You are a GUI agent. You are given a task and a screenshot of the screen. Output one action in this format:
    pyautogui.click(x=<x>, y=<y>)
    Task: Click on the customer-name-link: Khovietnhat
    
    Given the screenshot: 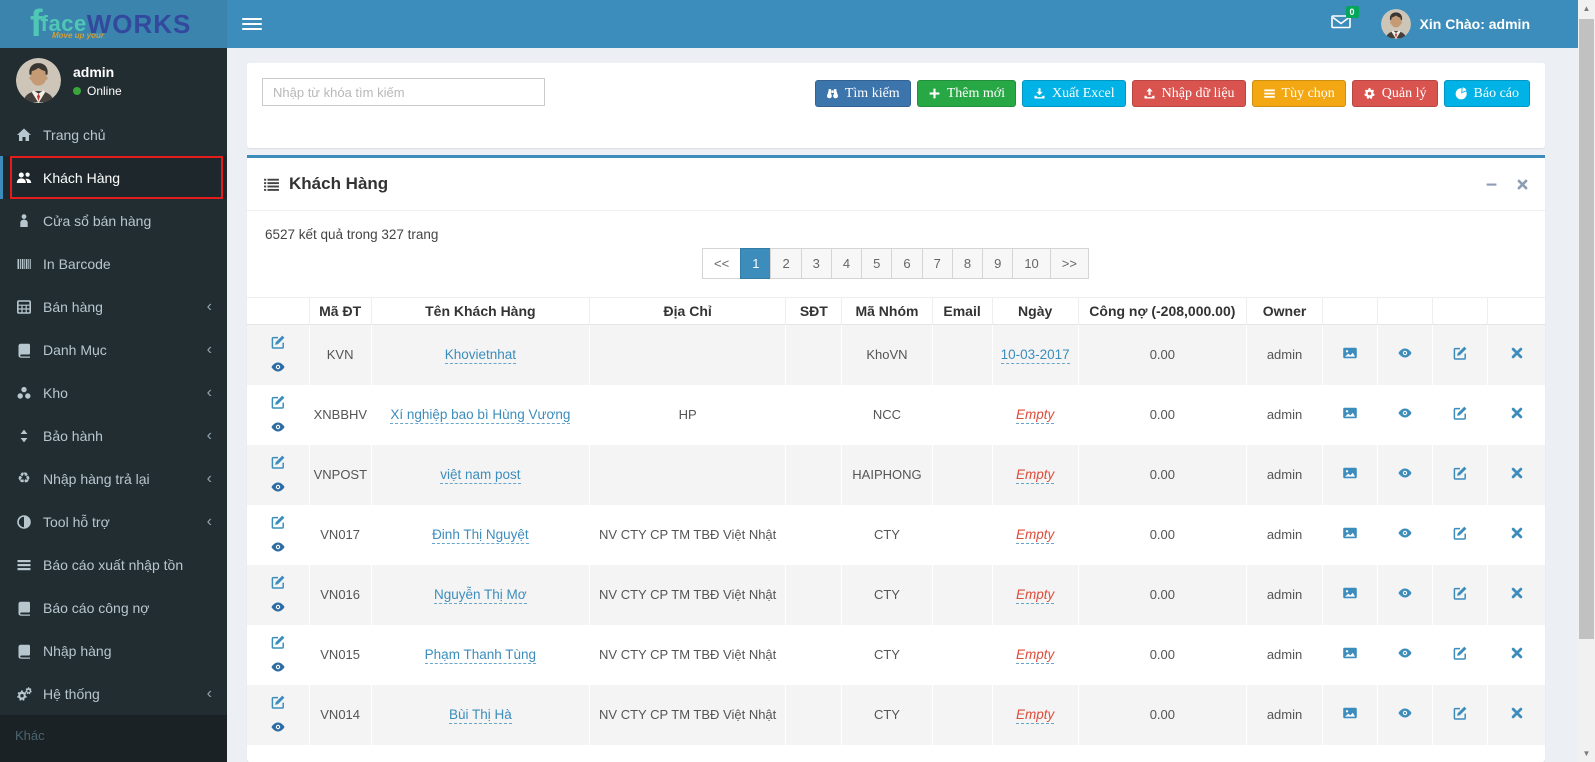 What is the action you would take?
    pyautogui.click(x=480, y=356)
    